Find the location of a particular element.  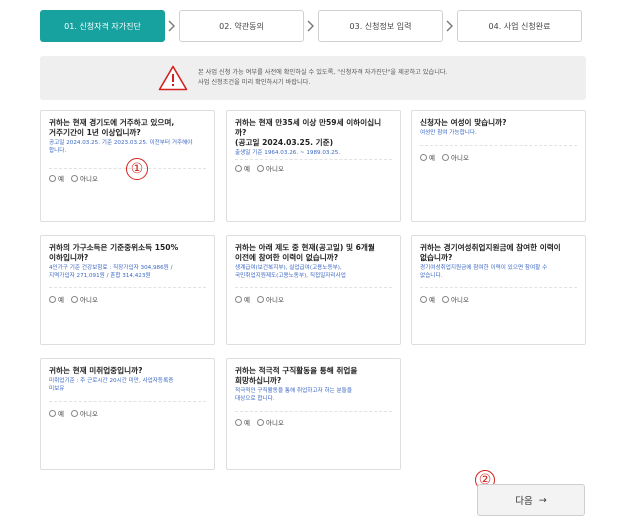

step-label: 02. 약관동의 is located at coordinates (241, 26).